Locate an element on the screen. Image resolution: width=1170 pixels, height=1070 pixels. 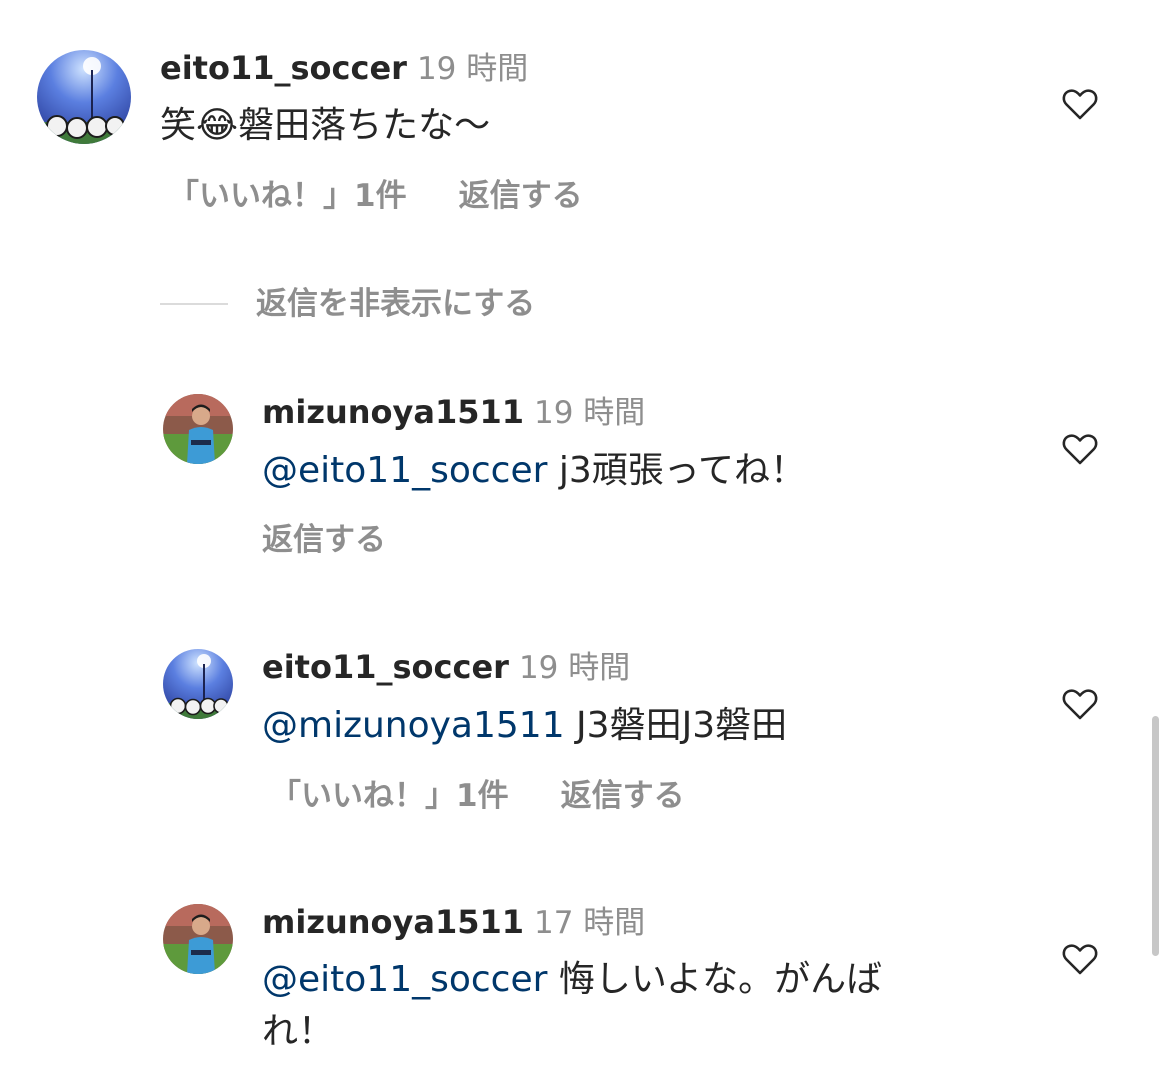
divider-line is located at coordinates (194, 304).